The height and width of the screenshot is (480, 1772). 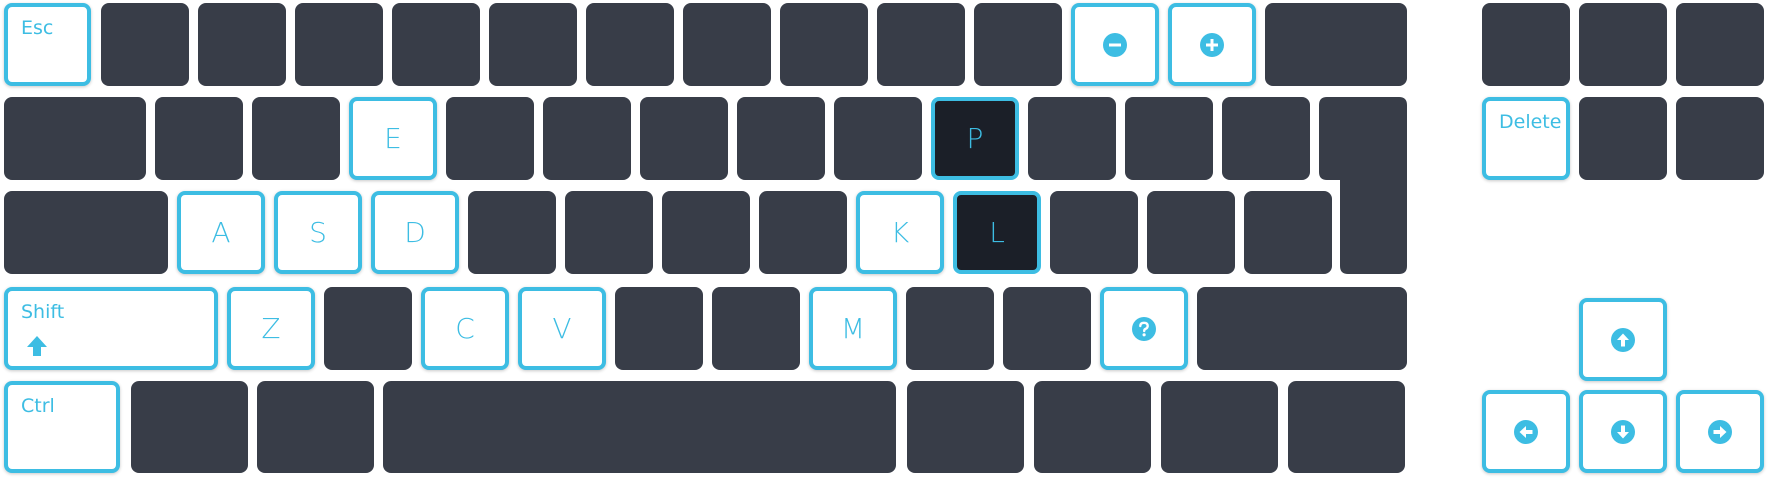 I want to click on key-k-label: K, so click(x=900, y=232).